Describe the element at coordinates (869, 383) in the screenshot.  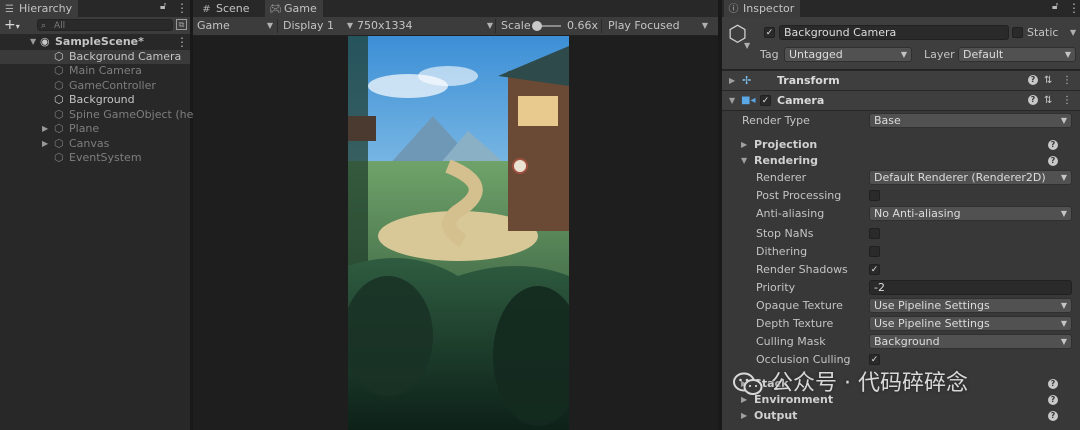
I see `watermark-text: 公众号 · 代码碎碎念` at that location.